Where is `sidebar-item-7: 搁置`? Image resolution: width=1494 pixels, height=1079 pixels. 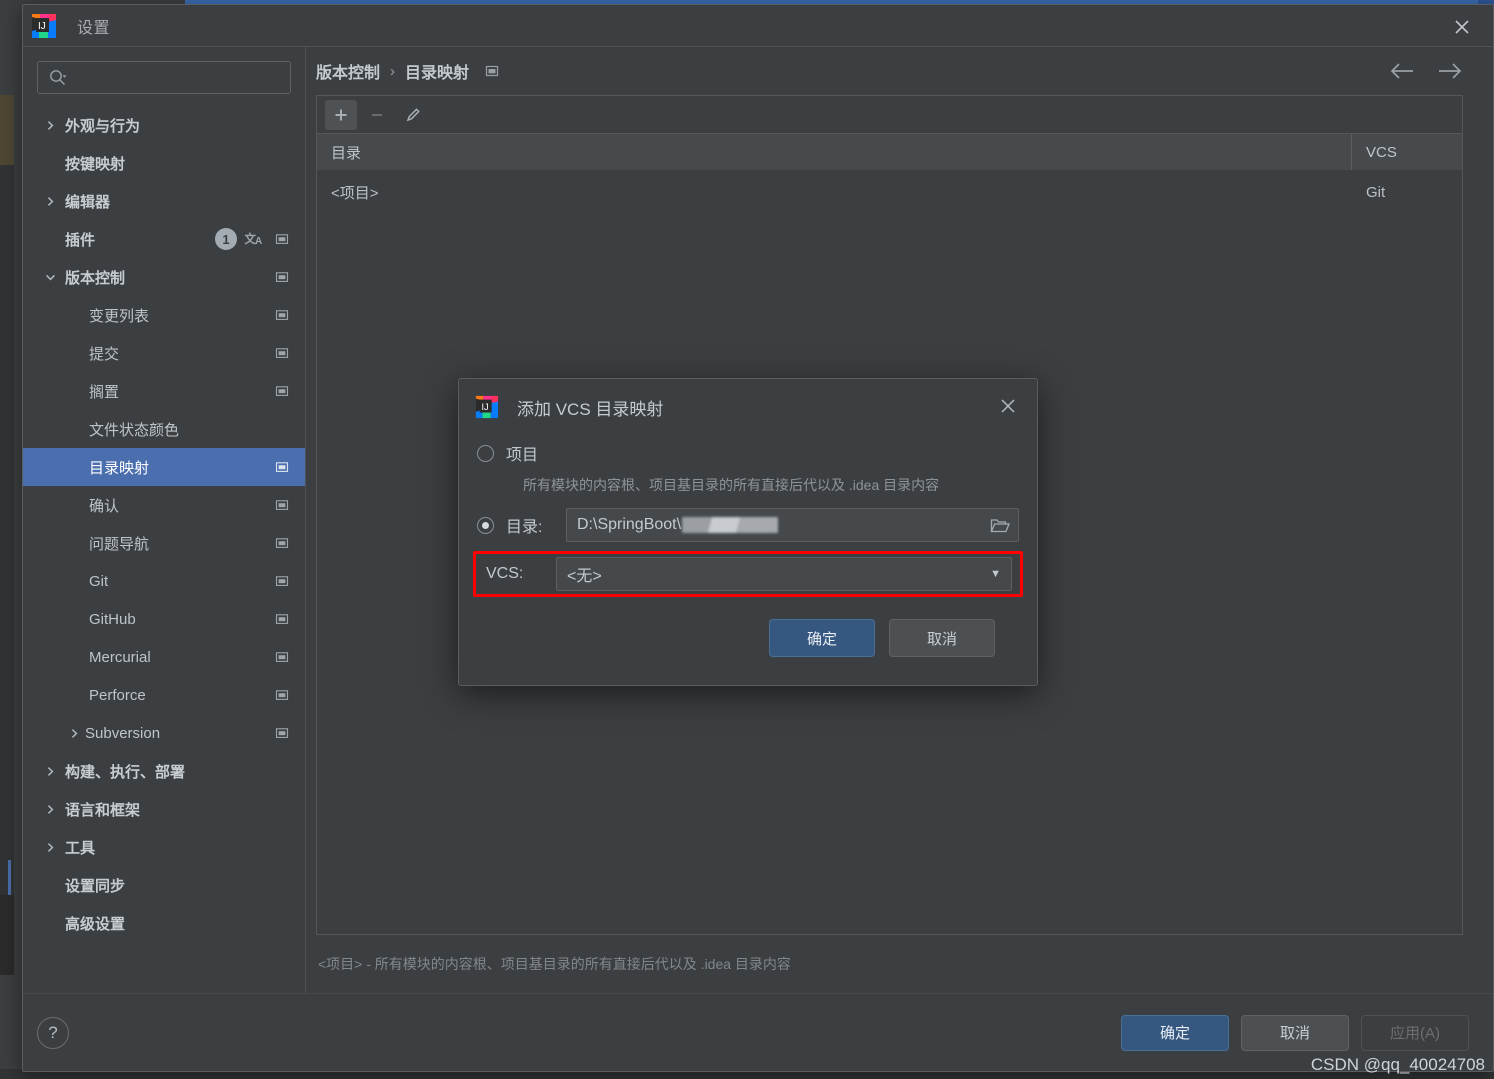 sidebar-item-7: 搁置 is located at coordinates (164, 391).